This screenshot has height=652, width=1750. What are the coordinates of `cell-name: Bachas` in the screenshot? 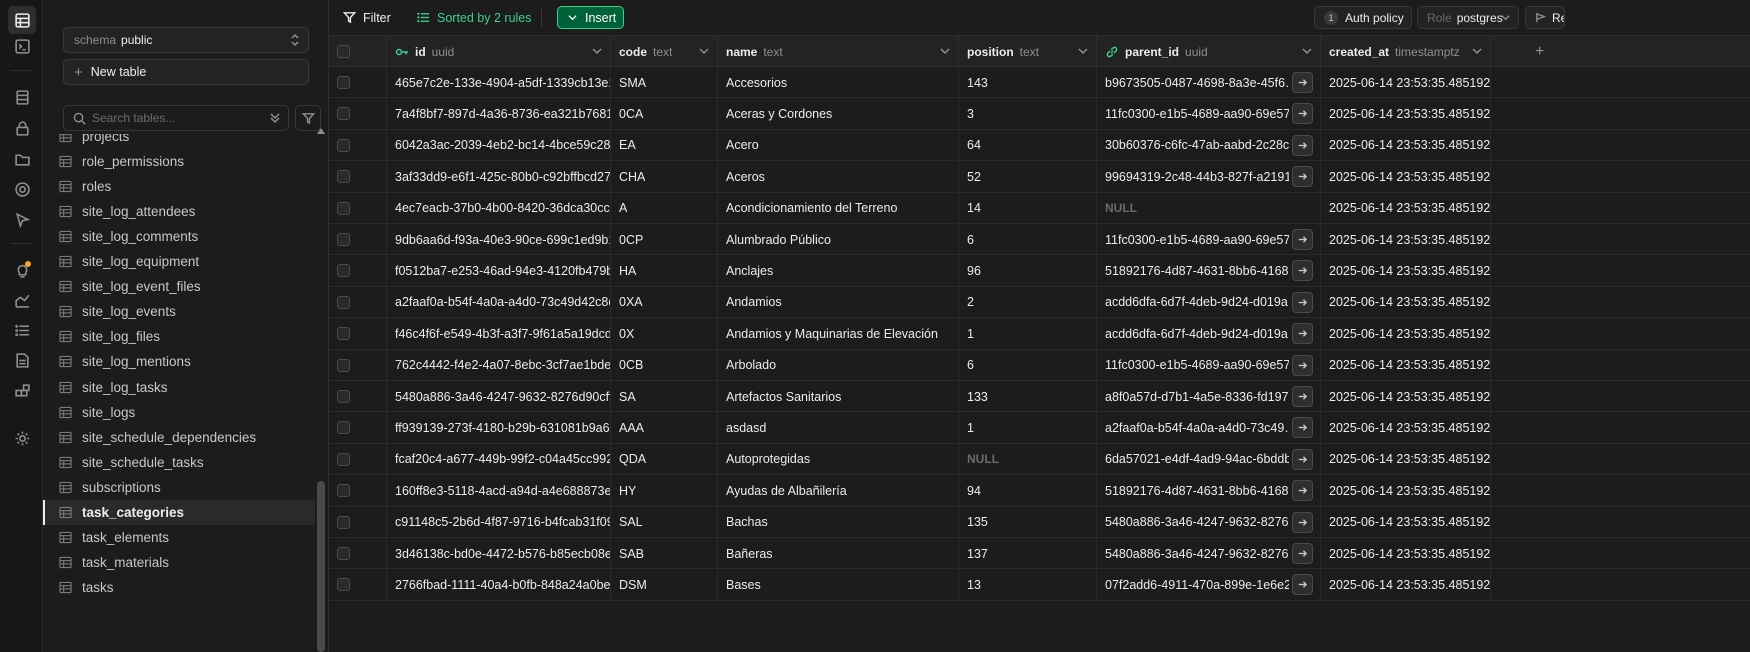 It's located at (838, 522).